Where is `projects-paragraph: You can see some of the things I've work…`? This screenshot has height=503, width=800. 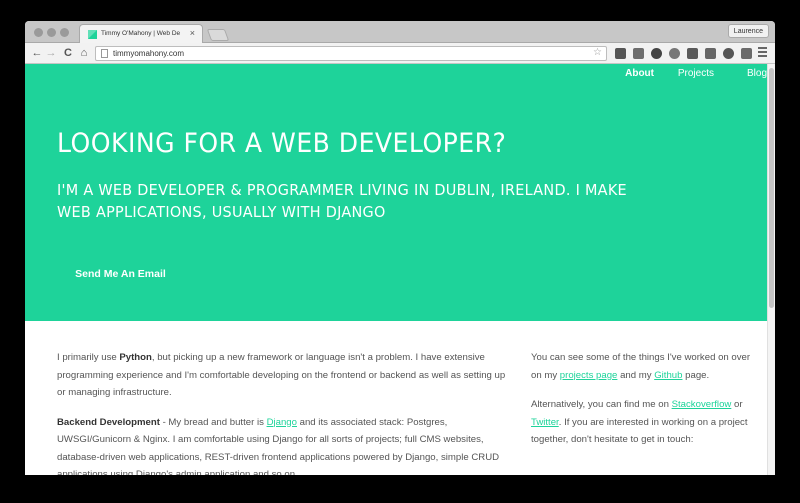
projects-paragraph: You can see some of the things I've work… is located at coordinates (641, 366).